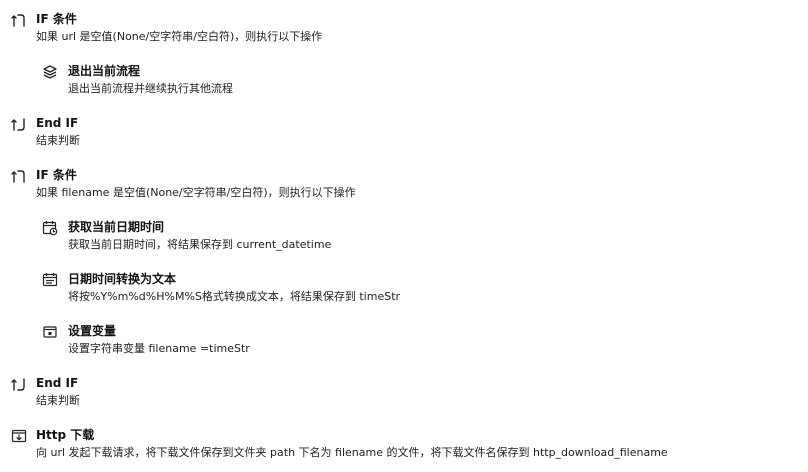 This screenshot has height=472, width=808. I want to click on step-title: 日期时间转换为文本, so click(122, 279).